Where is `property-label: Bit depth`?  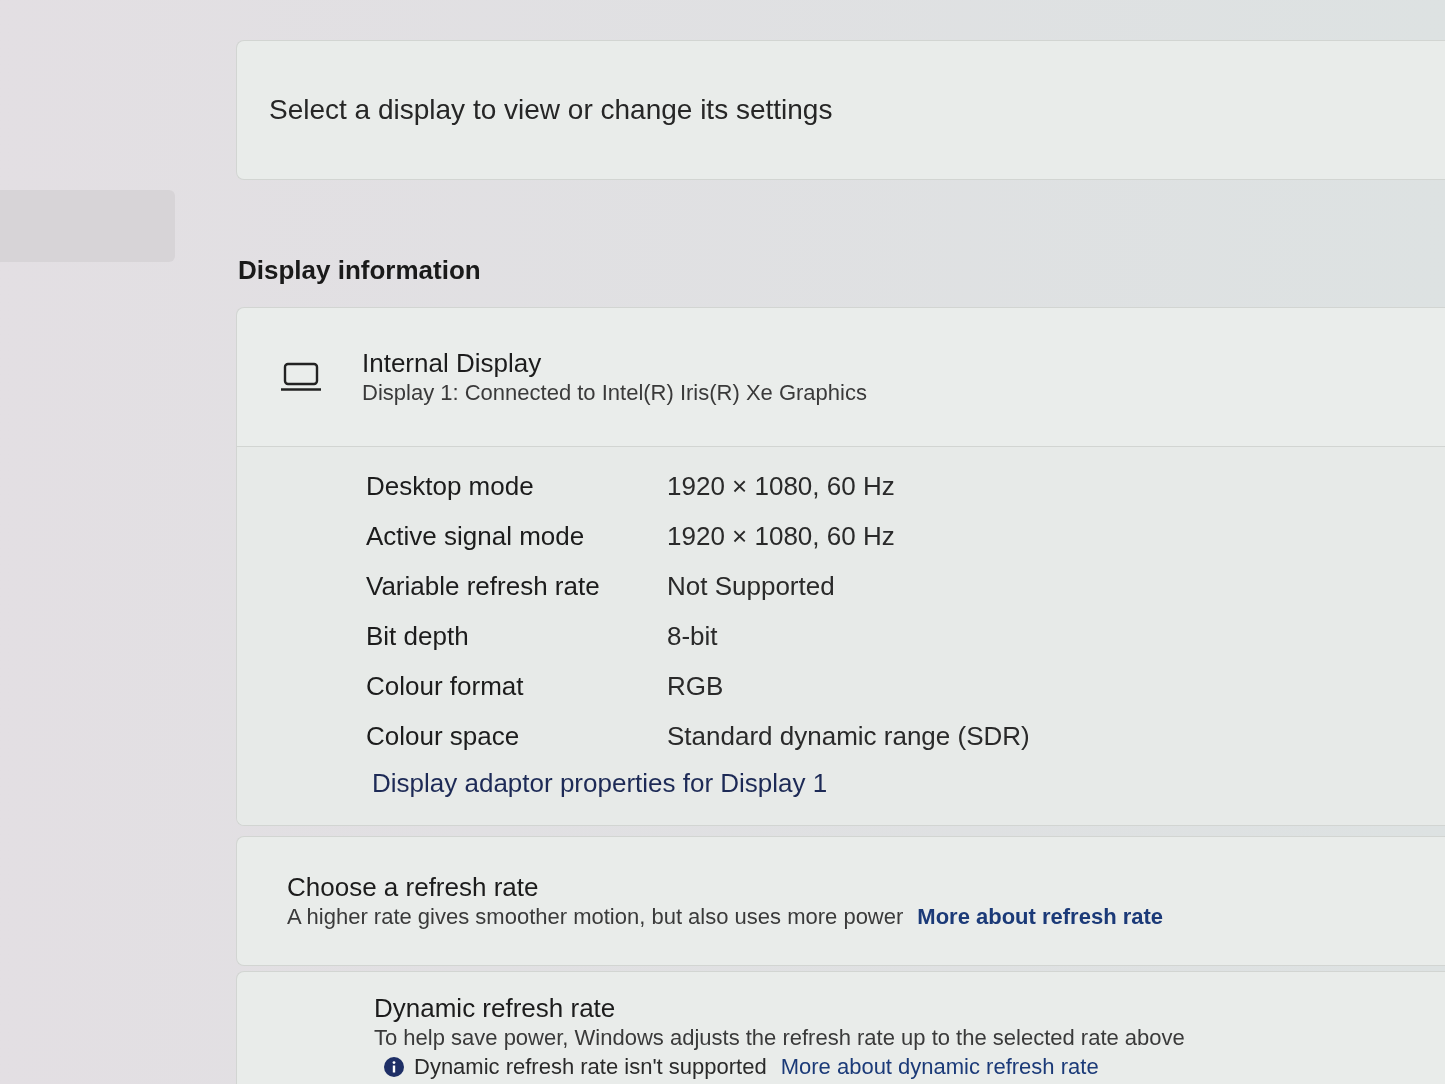
property-label: Bit depth is located at coordinates (418, 636).